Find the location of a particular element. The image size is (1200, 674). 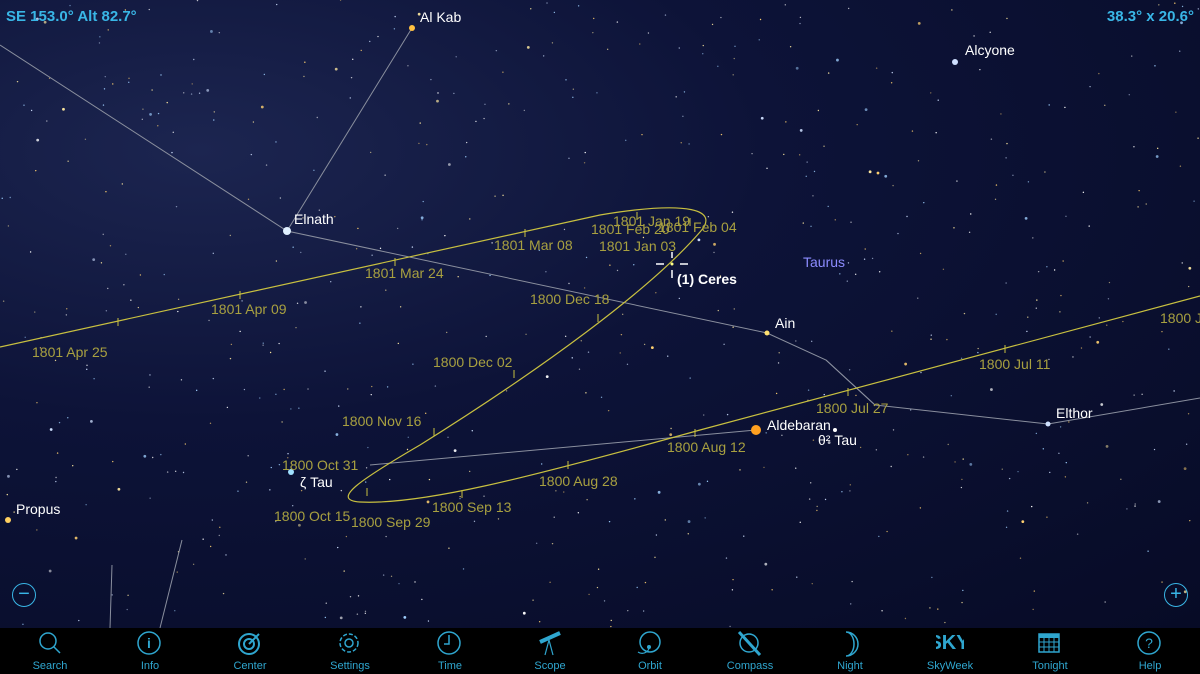

toolbar-night-button: Night is located at coordinates (850, 651).